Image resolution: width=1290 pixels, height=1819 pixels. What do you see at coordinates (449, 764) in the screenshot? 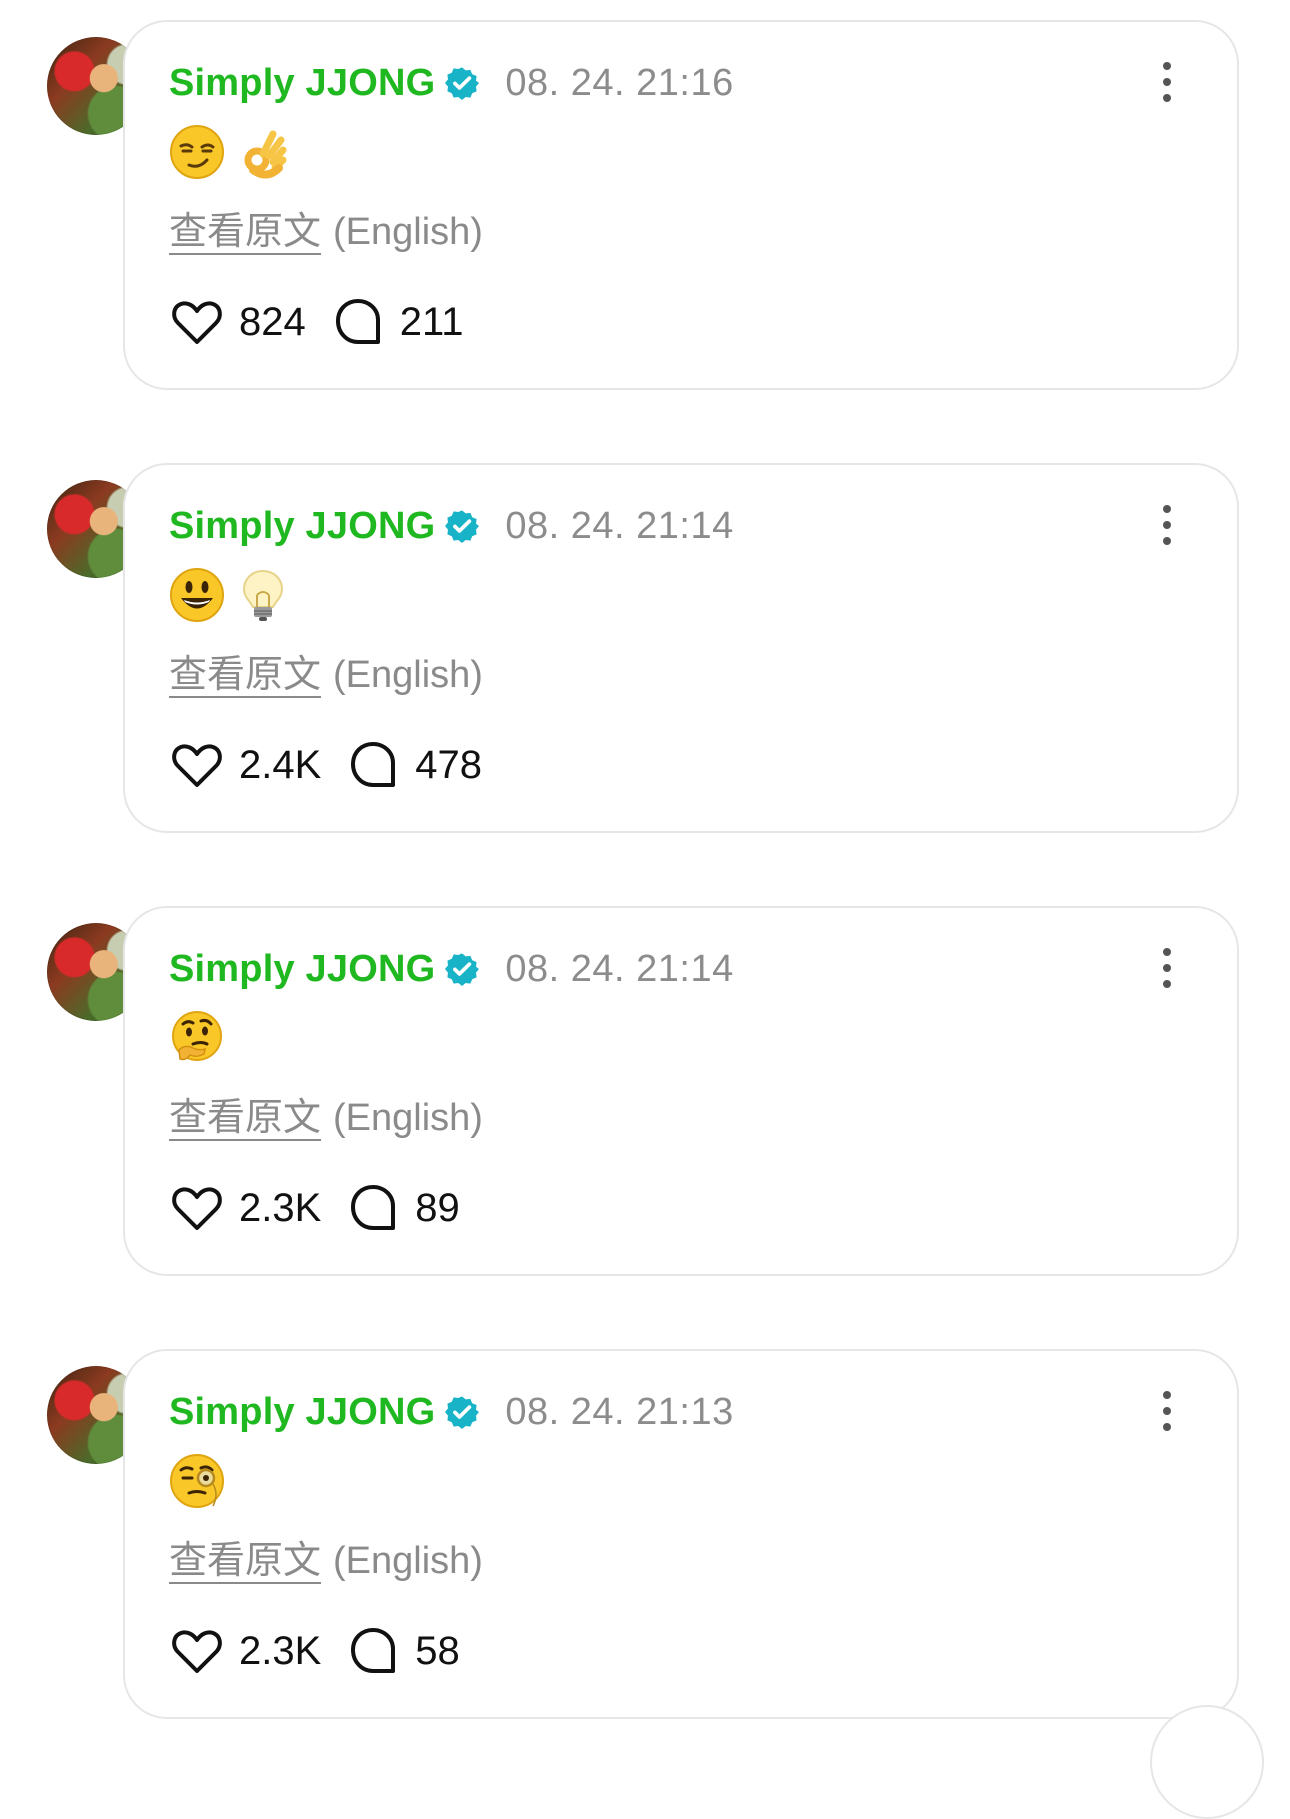
I see `comment-count: 478` at bounding box center [449, 764].